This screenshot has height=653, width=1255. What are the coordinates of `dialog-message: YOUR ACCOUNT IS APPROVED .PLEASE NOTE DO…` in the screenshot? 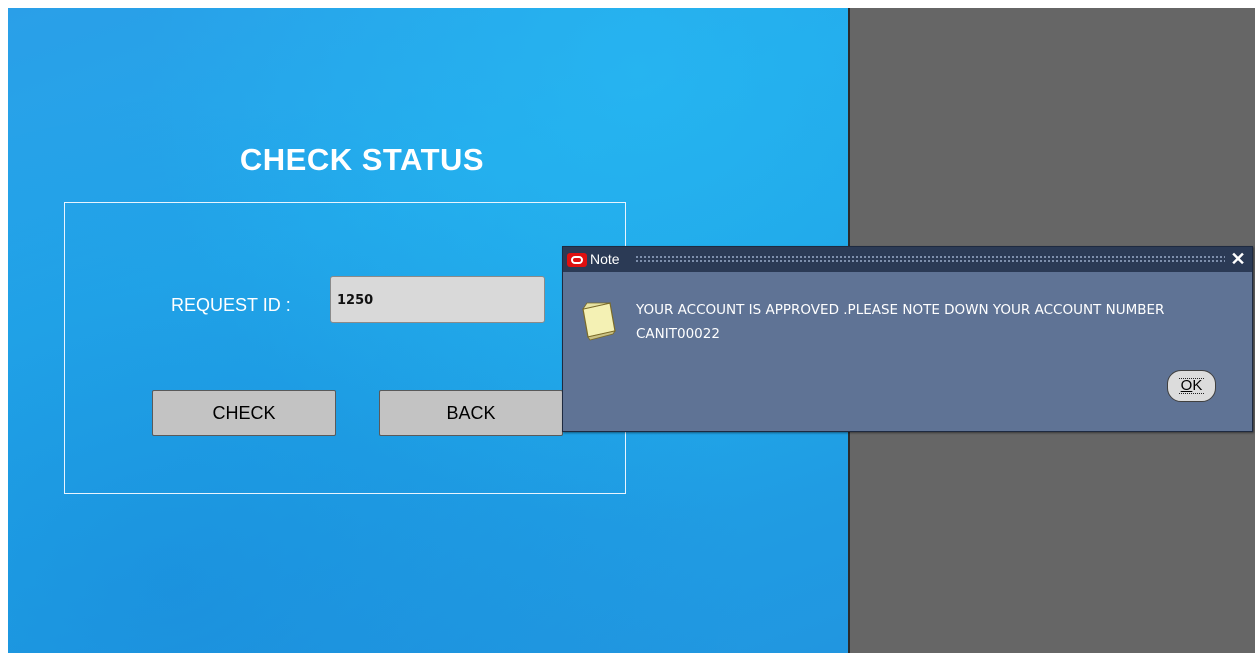 It's located at (900, 322).